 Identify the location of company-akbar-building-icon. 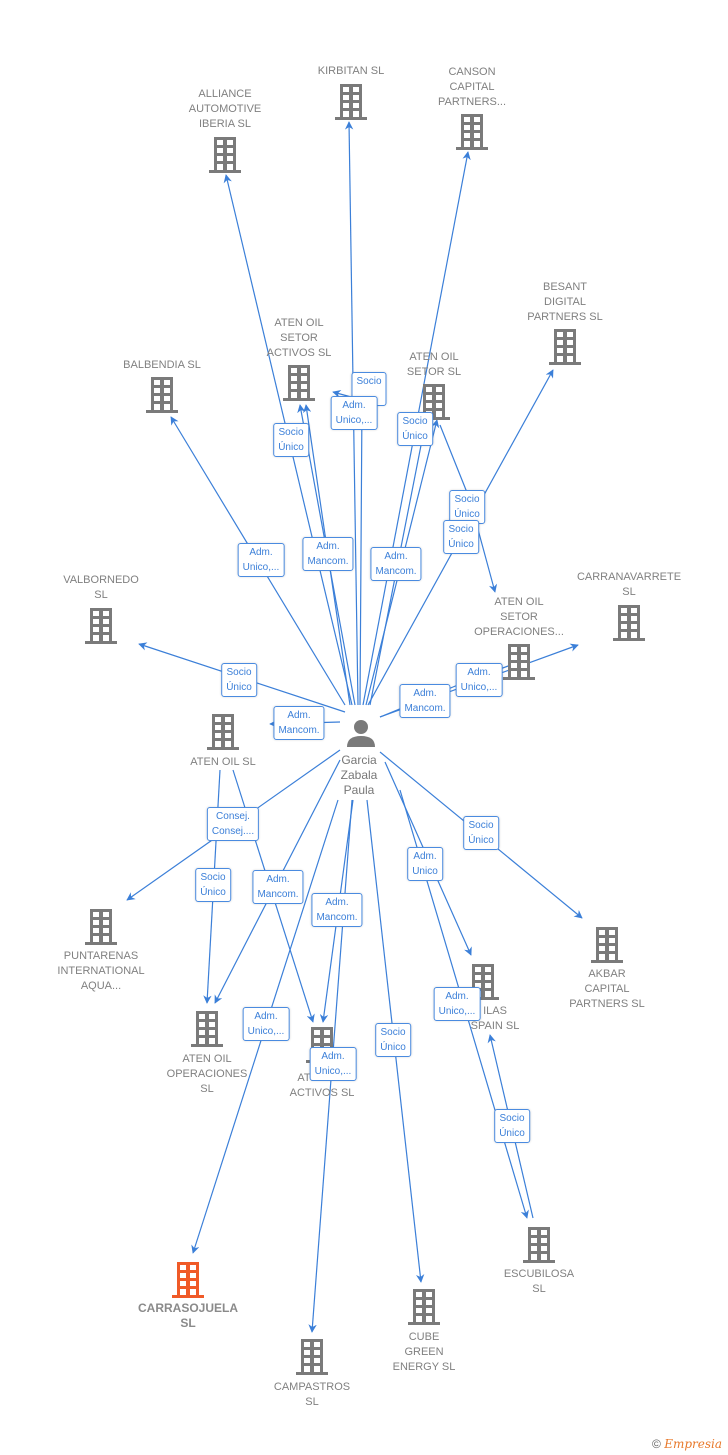
(607, 945).